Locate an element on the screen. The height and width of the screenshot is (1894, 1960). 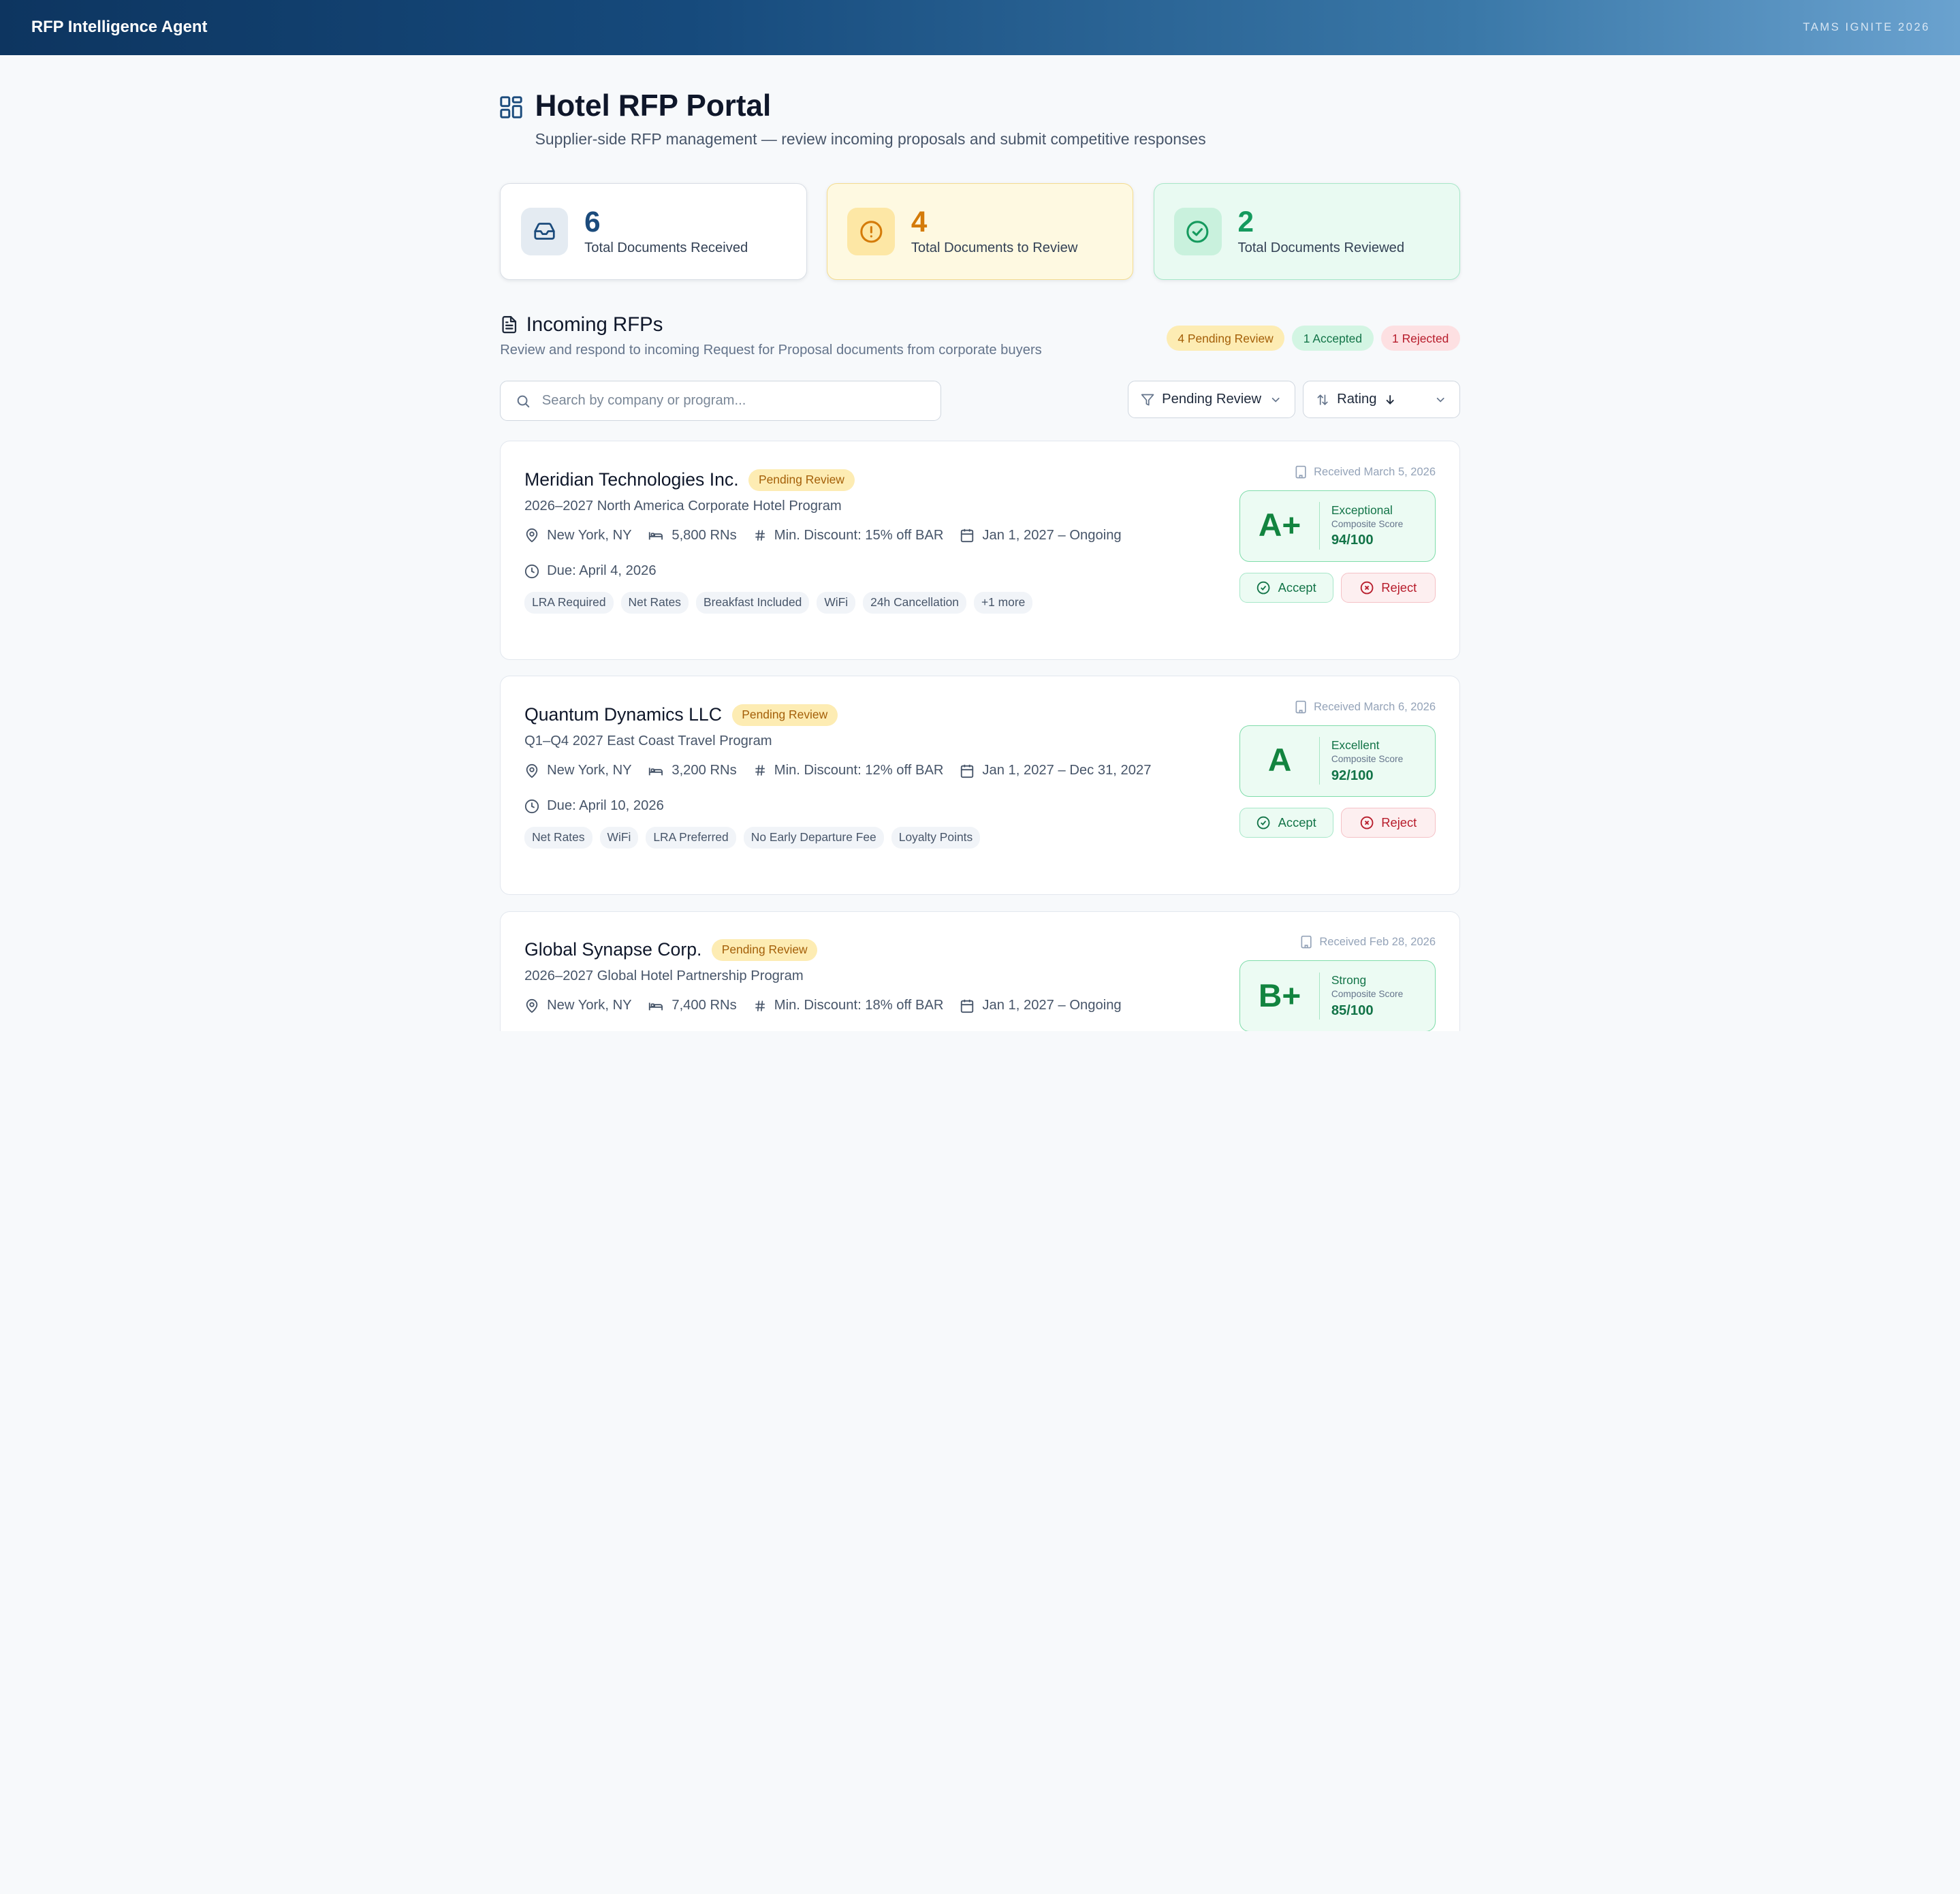
company-name: Global Synapse Corp. is located at coordinates (613, 949).